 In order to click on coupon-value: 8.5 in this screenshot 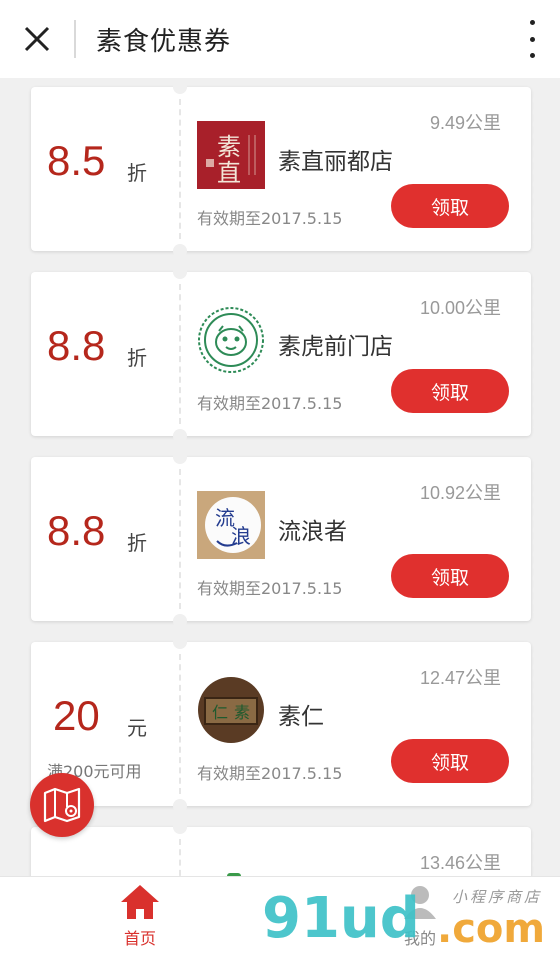, I will do `click(76, 160)`.